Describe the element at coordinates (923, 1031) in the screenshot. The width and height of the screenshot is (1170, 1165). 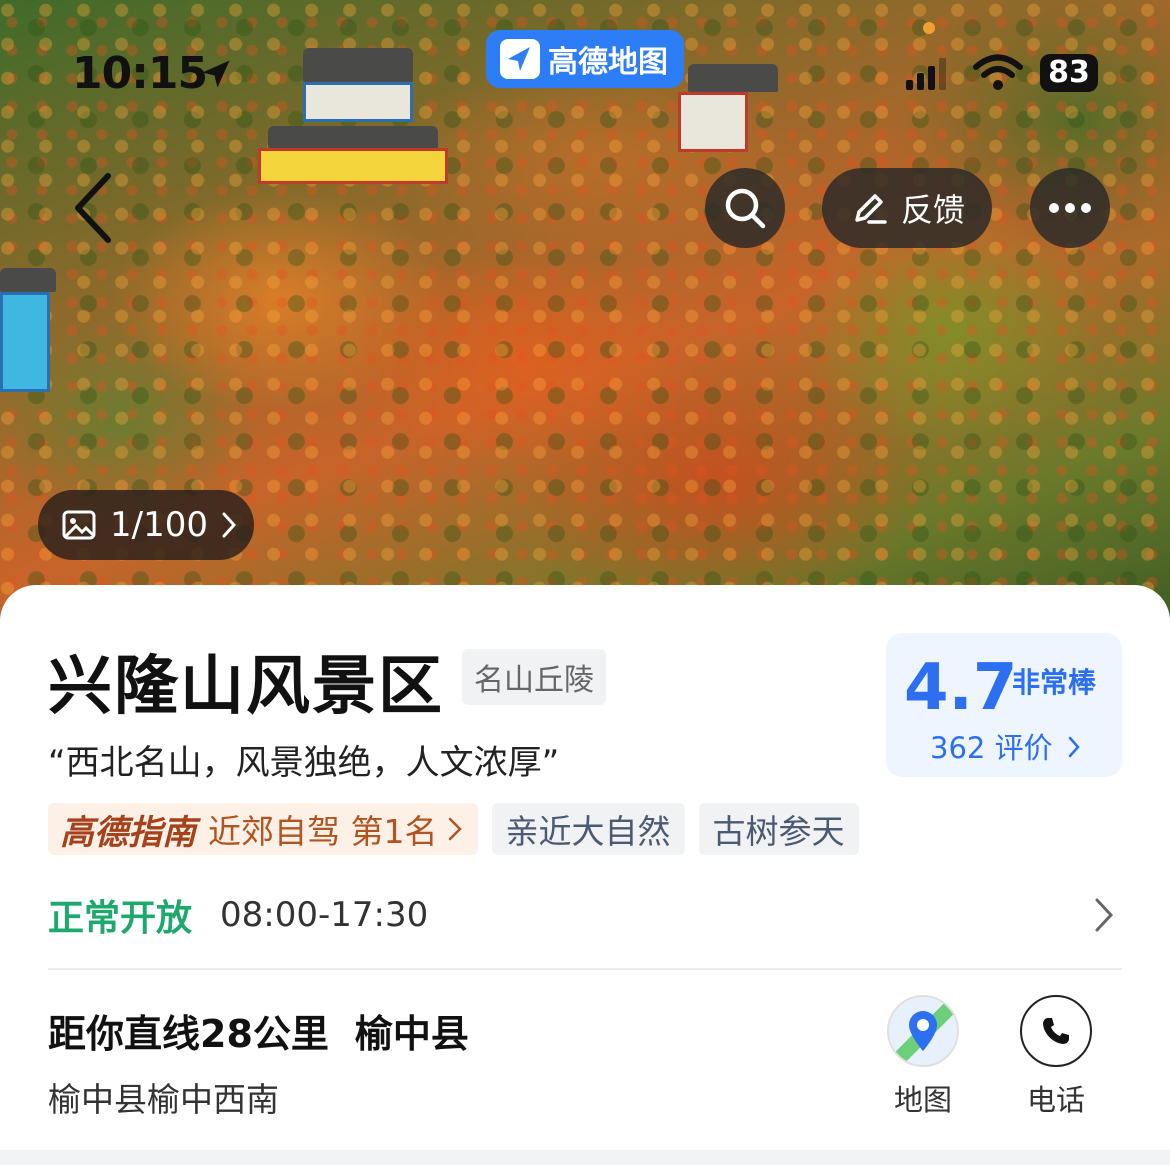
I see `map-pin-icon` at that location.